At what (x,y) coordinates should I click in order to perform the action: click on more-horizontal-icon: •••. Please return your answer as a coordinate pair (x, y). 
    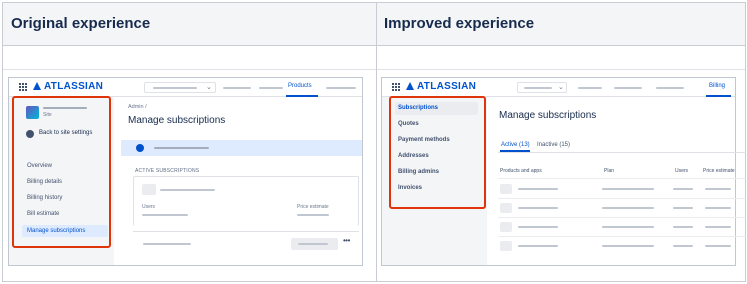
    Looking at the image, I should click on (346, 240).